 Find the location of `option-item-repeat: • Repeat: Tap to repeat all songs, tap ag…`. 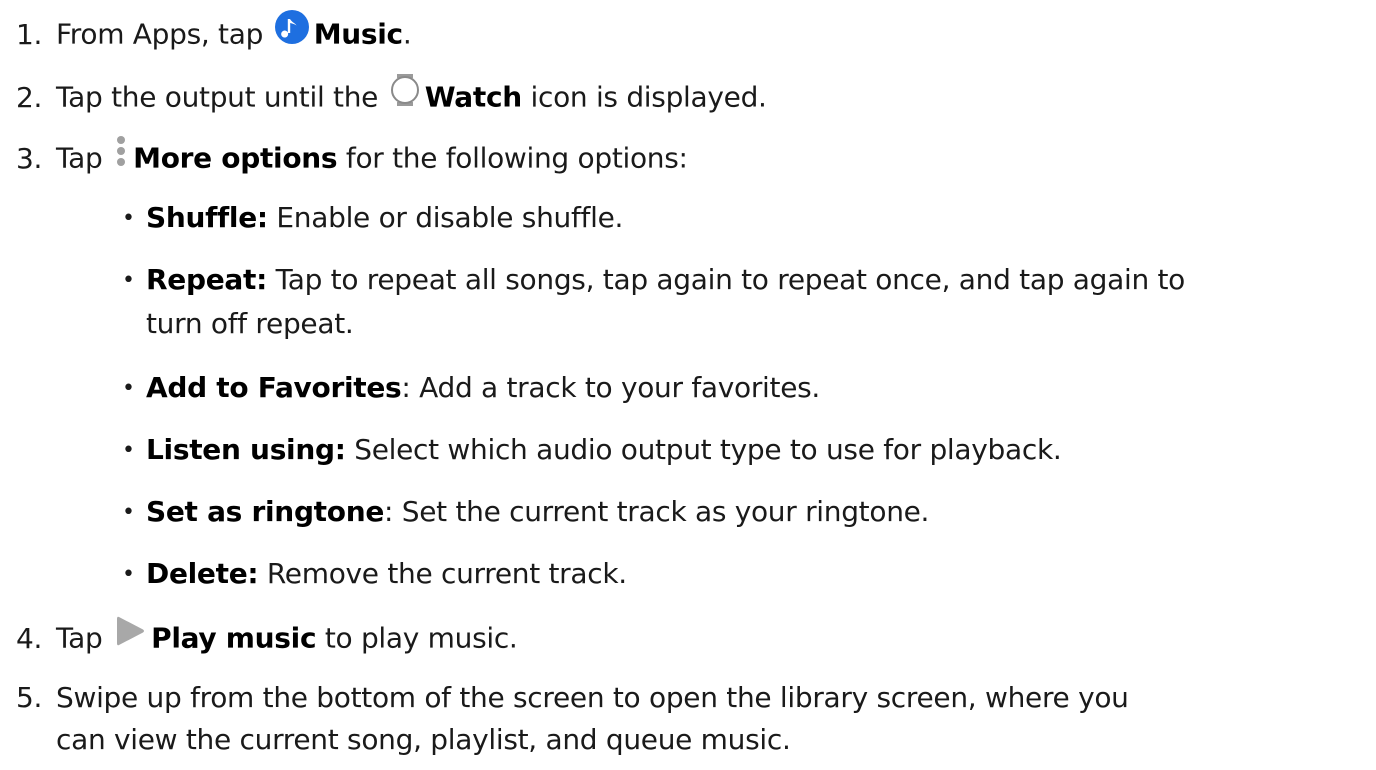

option-item-repeat: • Repeat: Tap to repeat all songs, tap ag… is located at coordinates (653, 280).